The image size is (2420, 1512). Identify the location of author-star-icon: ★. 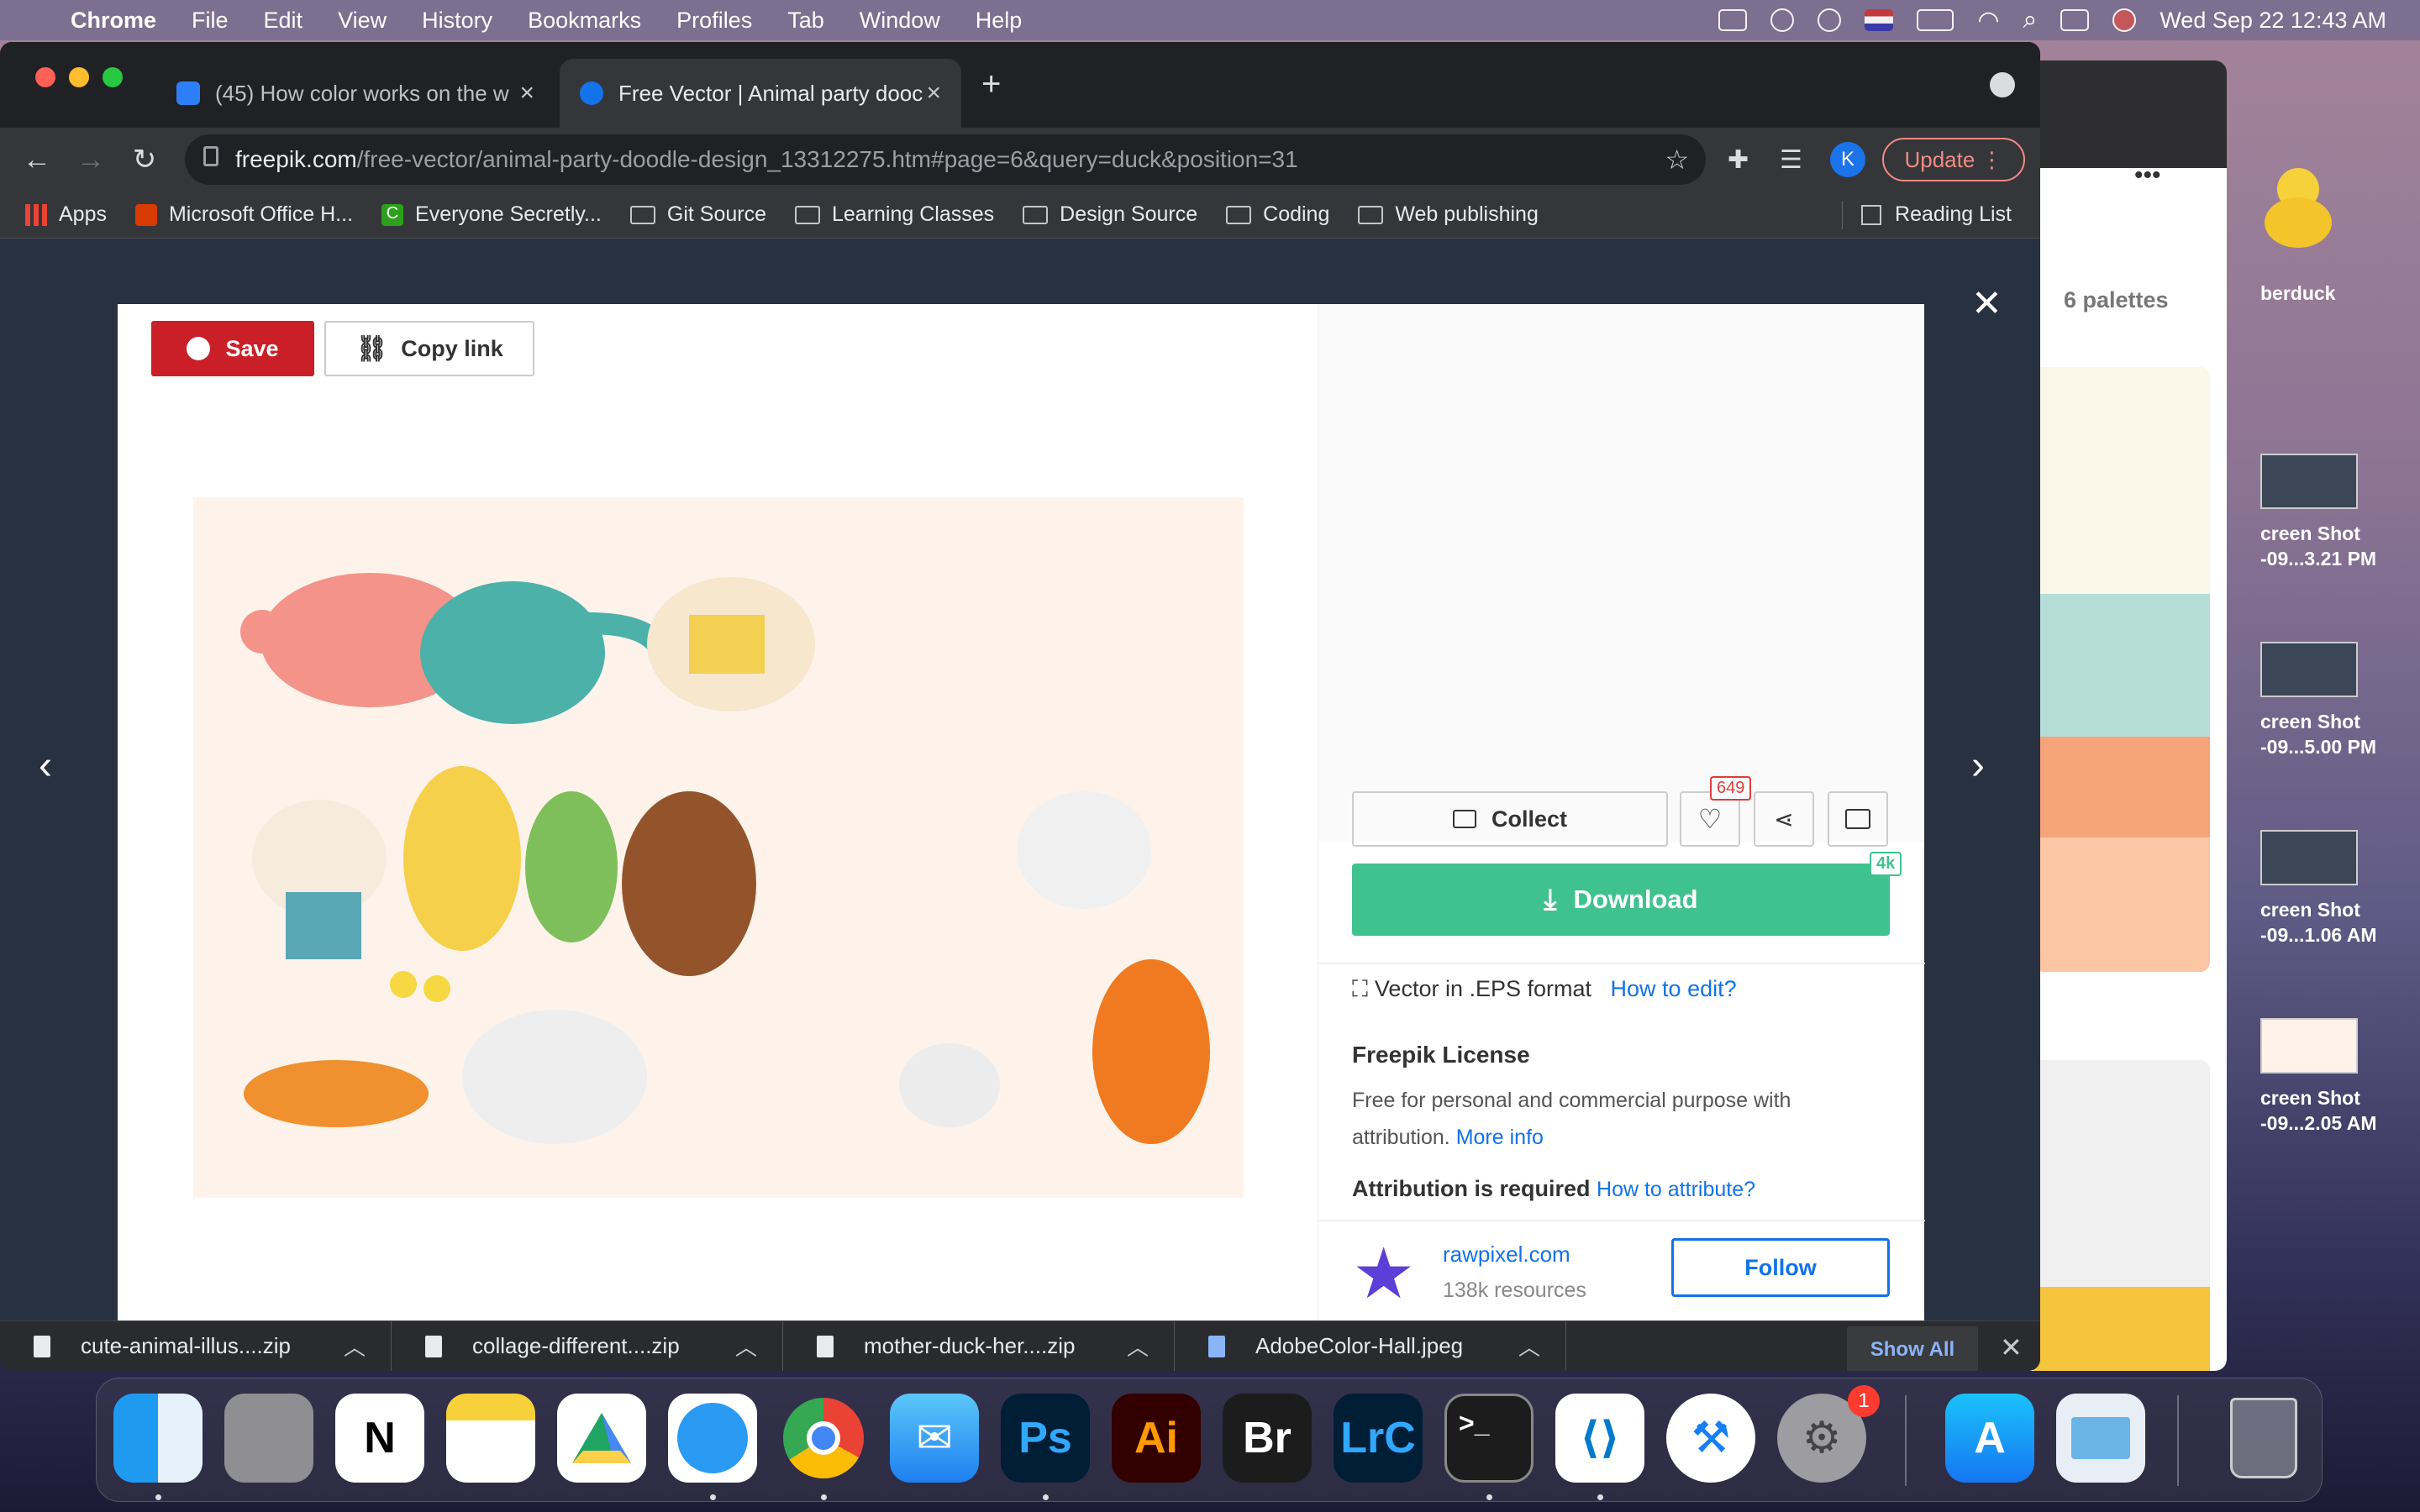
(1387, 1273).